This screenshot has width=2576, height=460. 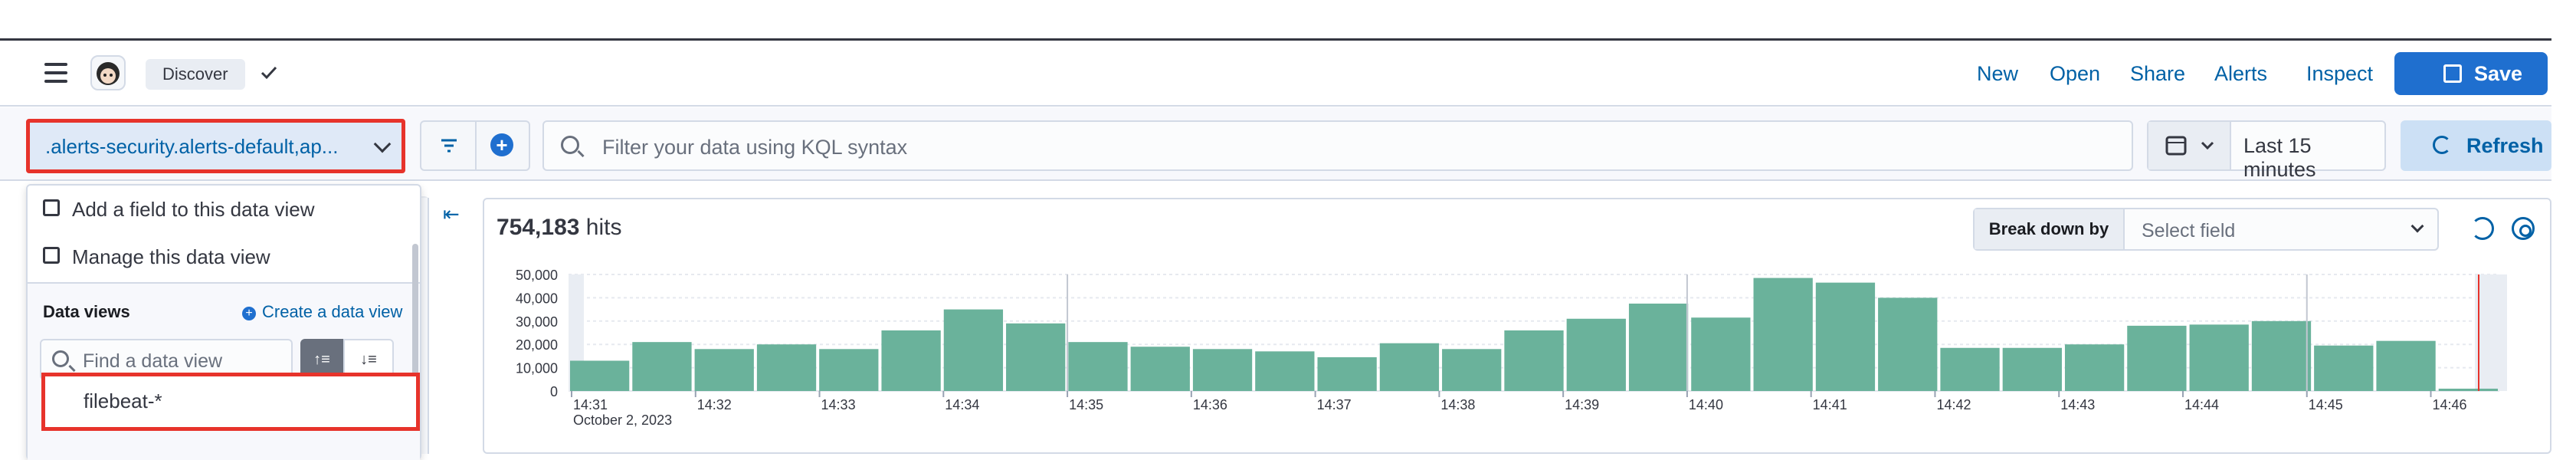 I want to click on x-tick-label: 14:42, so click(x=1953, y=404).